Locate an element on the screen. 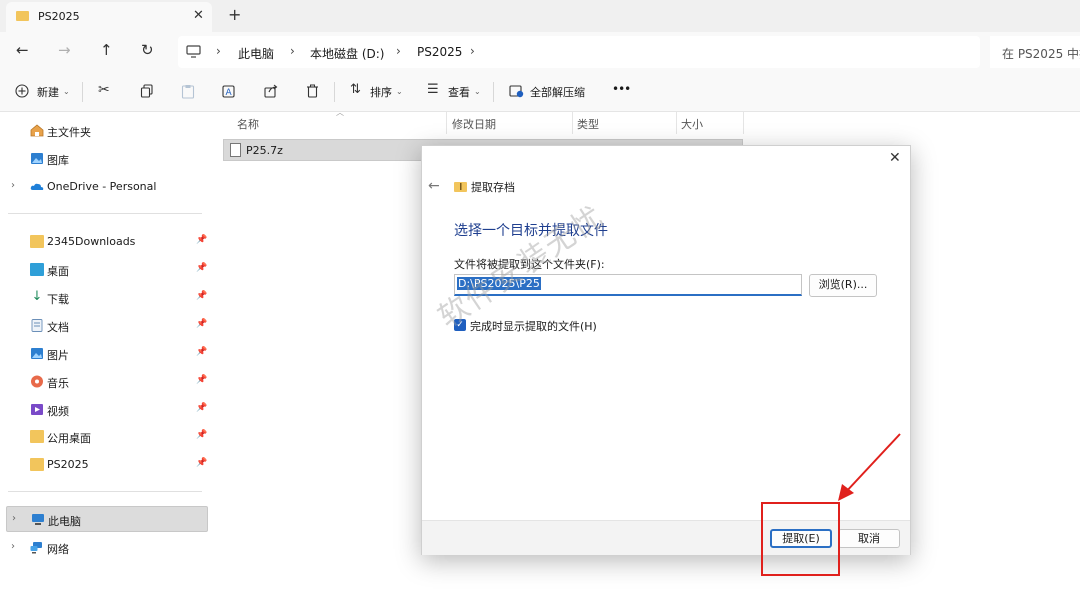 This screenshot has height=611, width=1080. sidebar-item-videos: 视频 📌 is located at coordinates (105, 410).